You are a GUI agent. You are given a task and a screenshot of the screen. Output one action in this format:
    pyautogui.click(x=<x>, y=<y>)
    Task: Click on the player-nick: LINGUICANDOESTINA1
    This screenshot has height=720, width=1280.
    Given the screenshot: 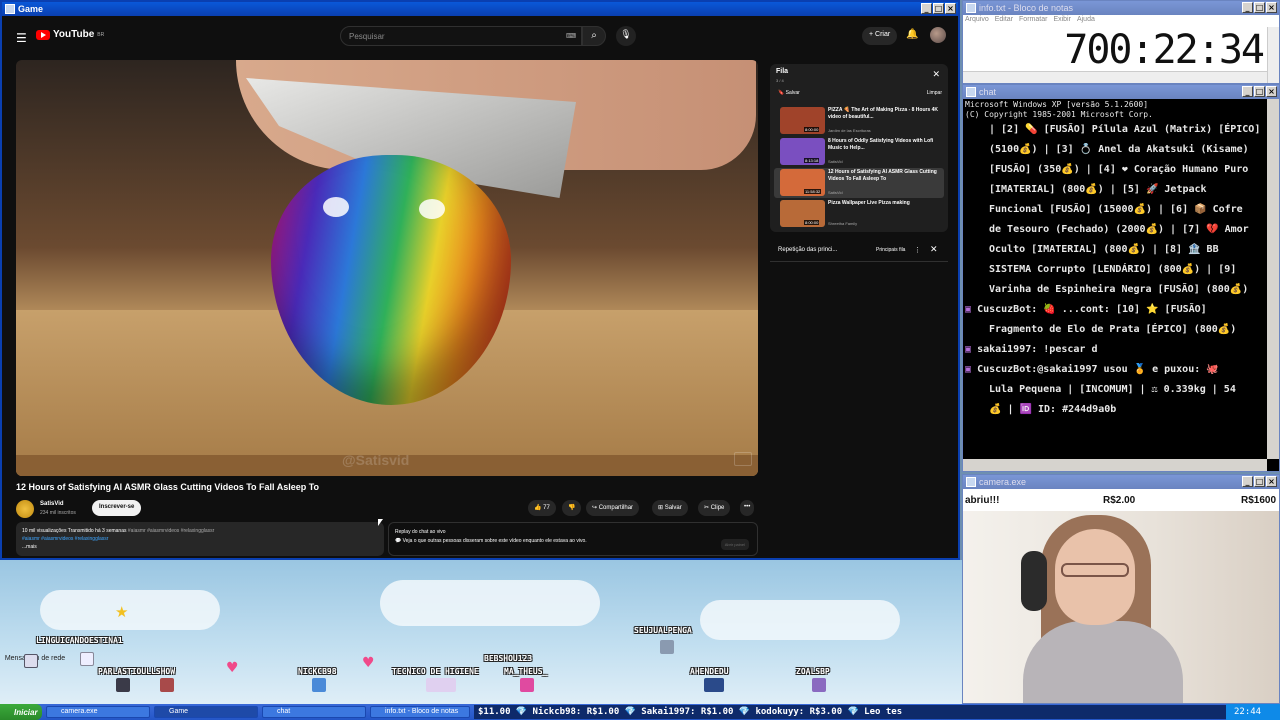 What is the action you would take?
    pyautogui.click(x=79, y=640)
    